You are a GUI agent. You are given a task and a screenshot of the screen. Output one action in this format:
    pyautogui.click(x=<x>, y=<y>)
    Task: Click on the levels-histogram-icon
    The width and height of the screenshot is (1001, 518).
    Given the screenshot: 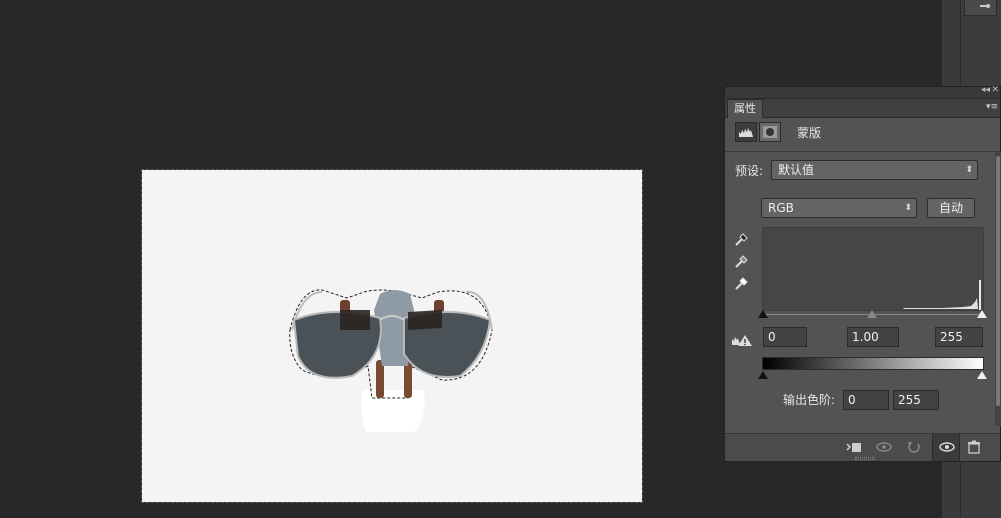 What is the action you would take?
    pyautogui.click(x=746, y=132)
    